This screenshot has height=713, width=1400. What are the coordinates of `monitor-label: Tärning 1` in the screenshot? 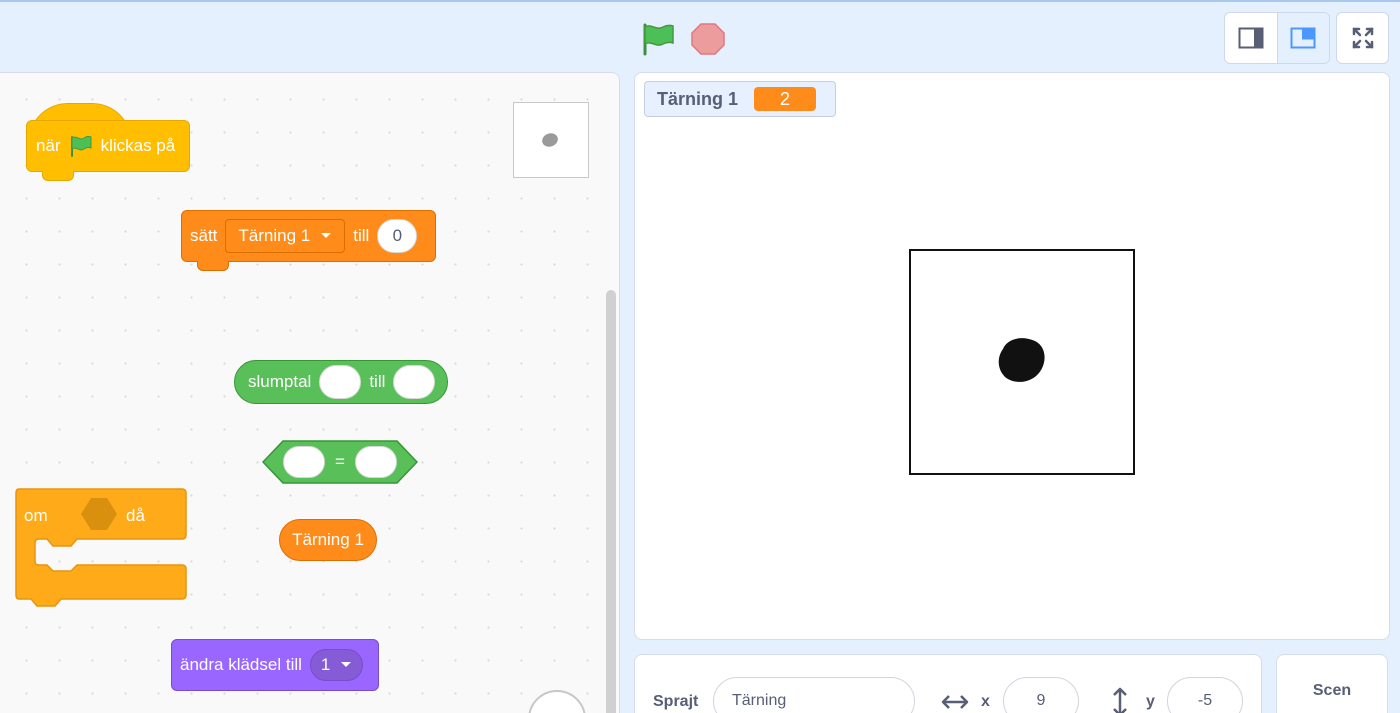 It's located at (698, 98).